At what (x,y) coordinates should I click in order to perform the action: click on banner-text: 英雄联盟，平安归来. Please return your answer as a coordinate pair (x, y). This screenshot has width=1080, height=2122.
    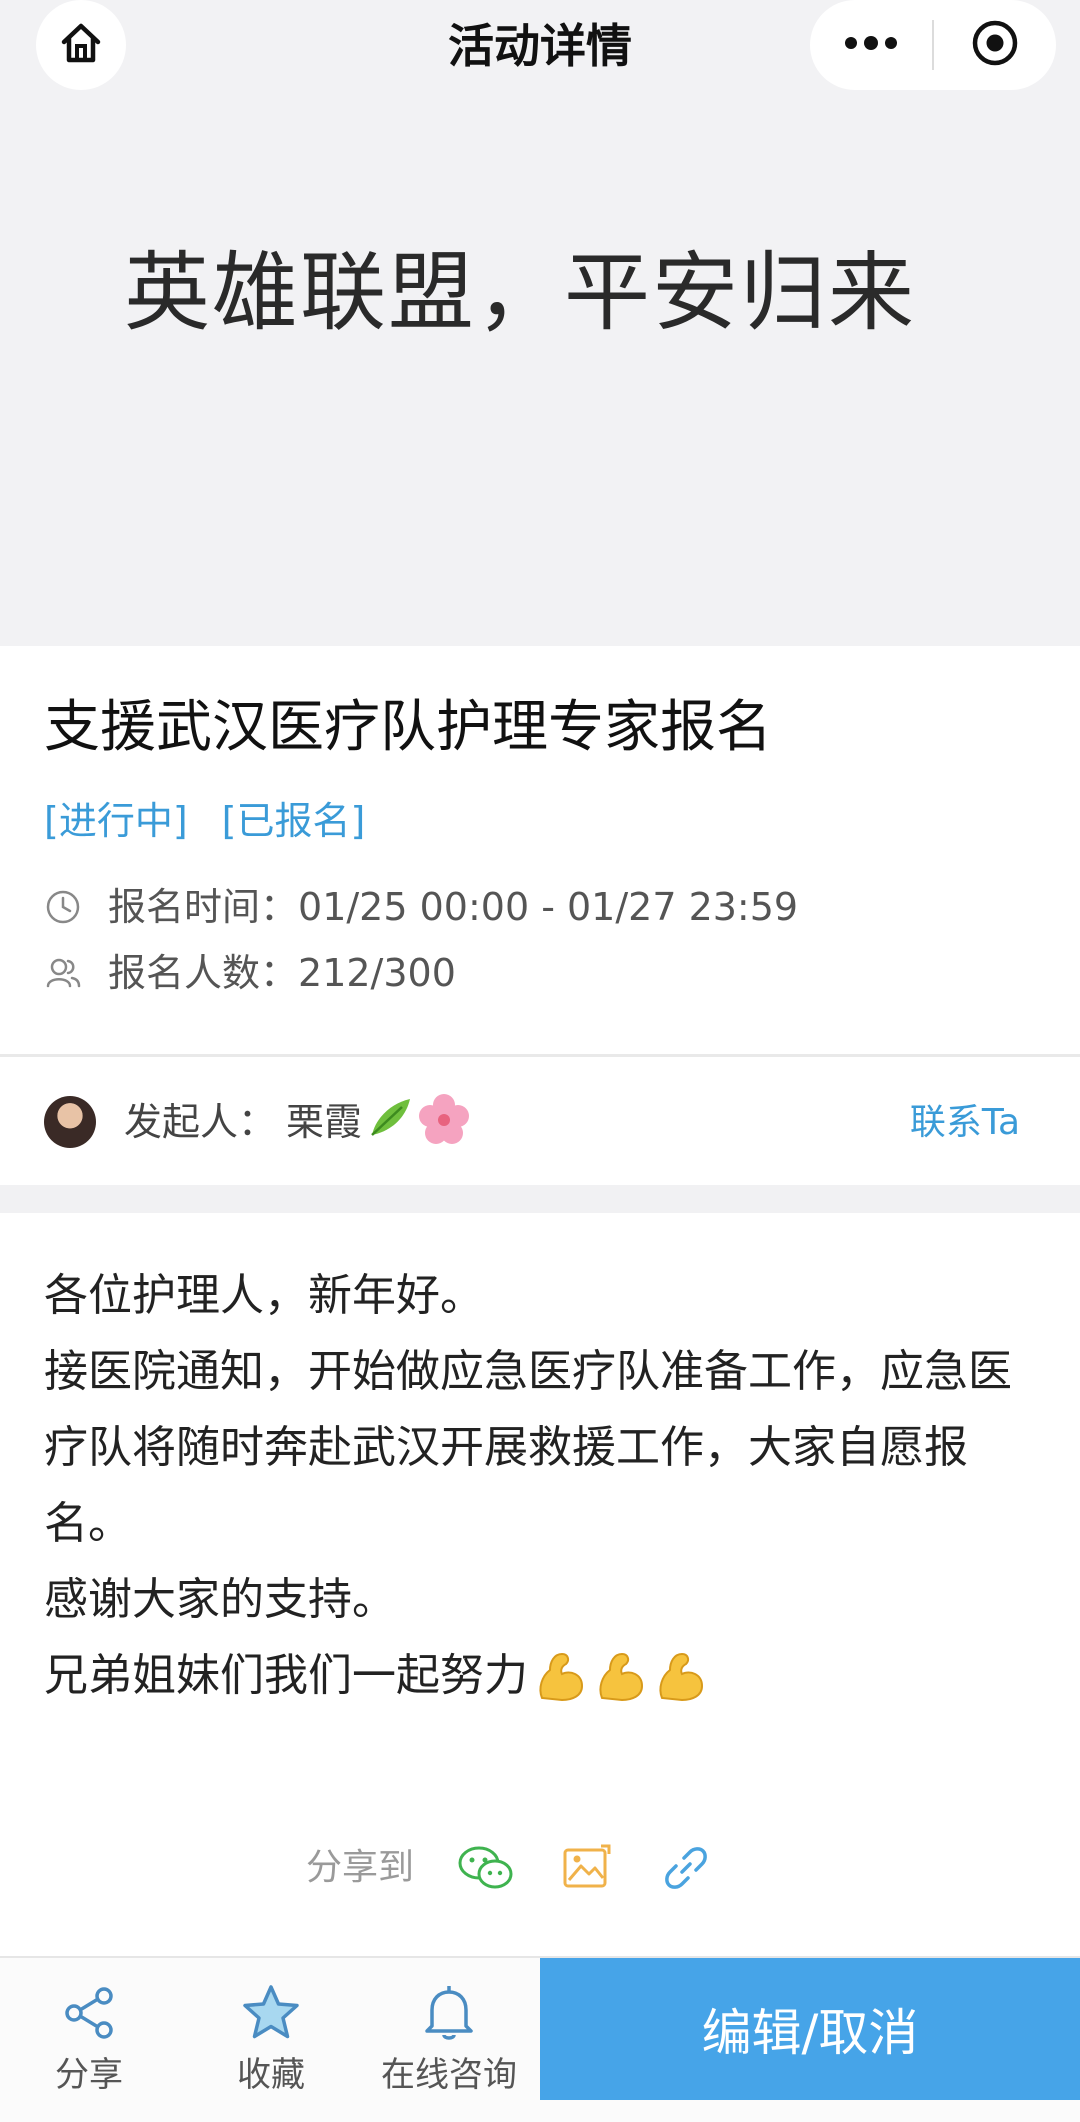
    Looking at the image, I should click on (520, 293).